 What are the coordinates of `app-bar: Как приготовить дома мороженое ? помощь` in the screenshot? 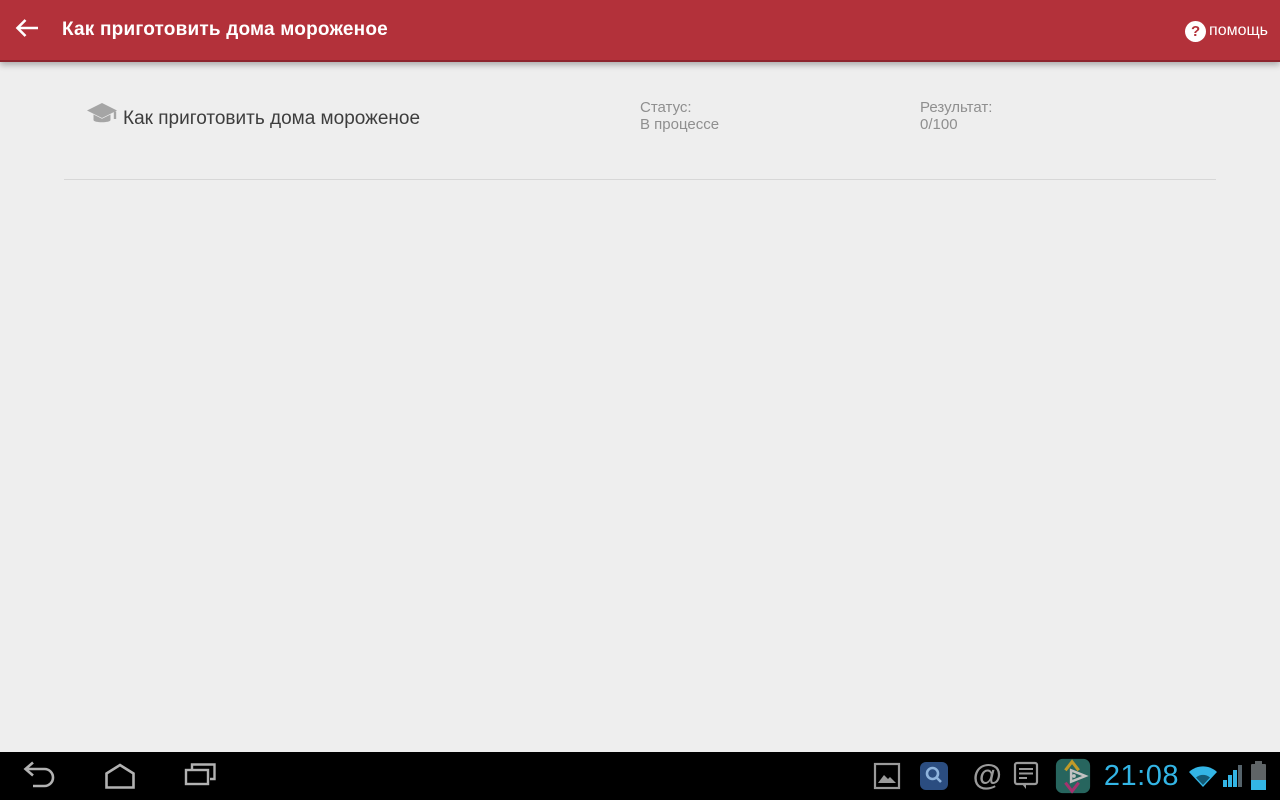 It's located at (640, 31).